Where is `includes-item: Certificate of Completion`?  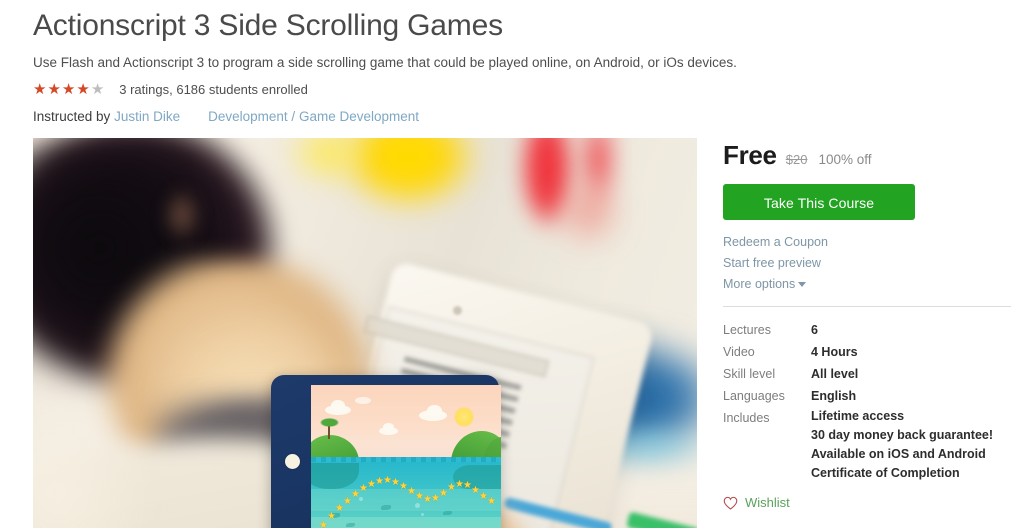
includes-item: Certificate of Completion is located at coordinates (885, 473).